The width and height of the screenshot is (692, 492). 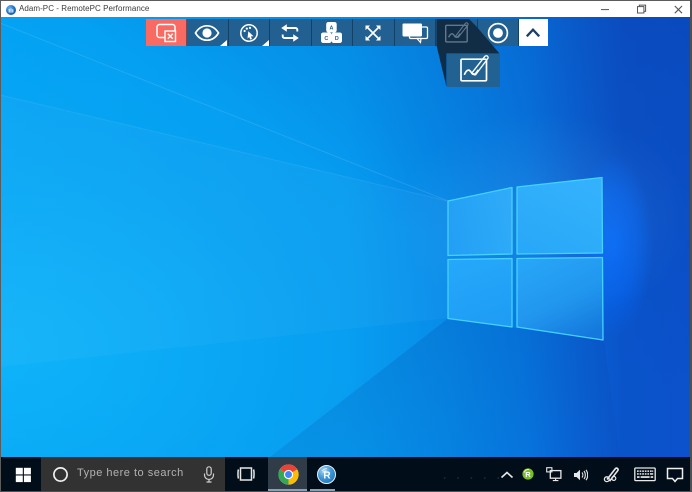 What do you see at coordinates (327, 39) in the screenshot?
I see `svg-text: C` at bounding box center [327, 39].